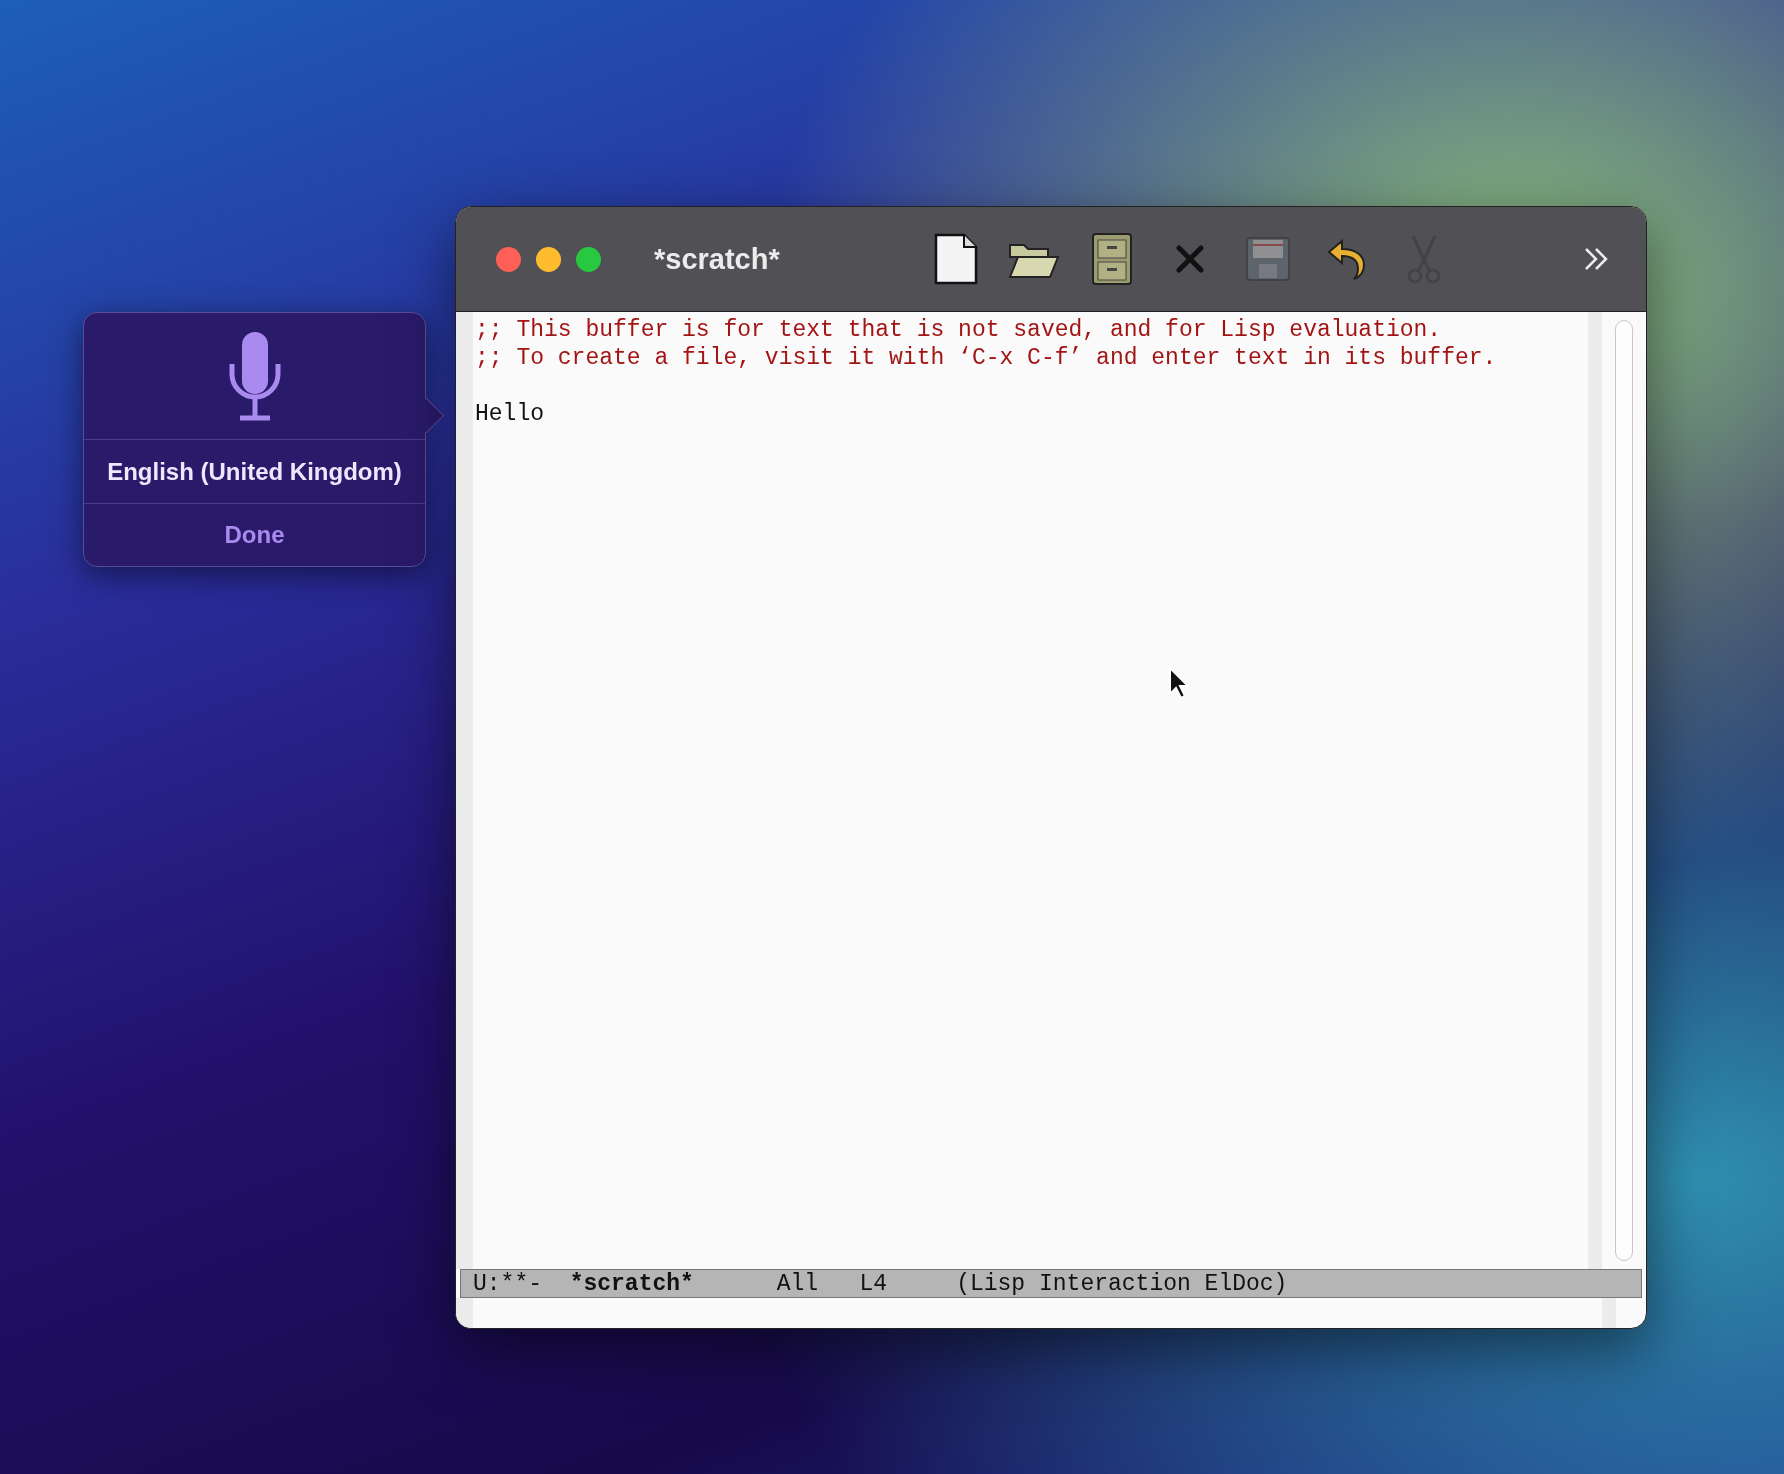  What do you see at coordinates (464, 1313) in the screenshot?
I see `left-fringe` at bounding box center [464, 1313].